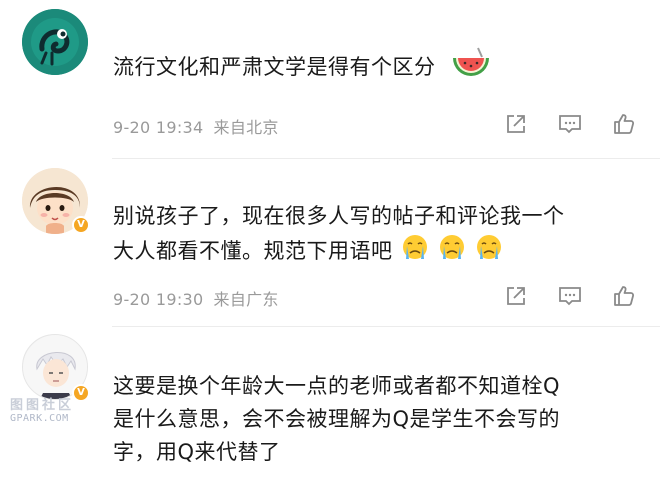 The height and width of the screenshot is (477, 660). What do you see at coordinates (246, 299) in the screenshot?
I see `comment-location: 来自广东` at bounding box center [246, 299].